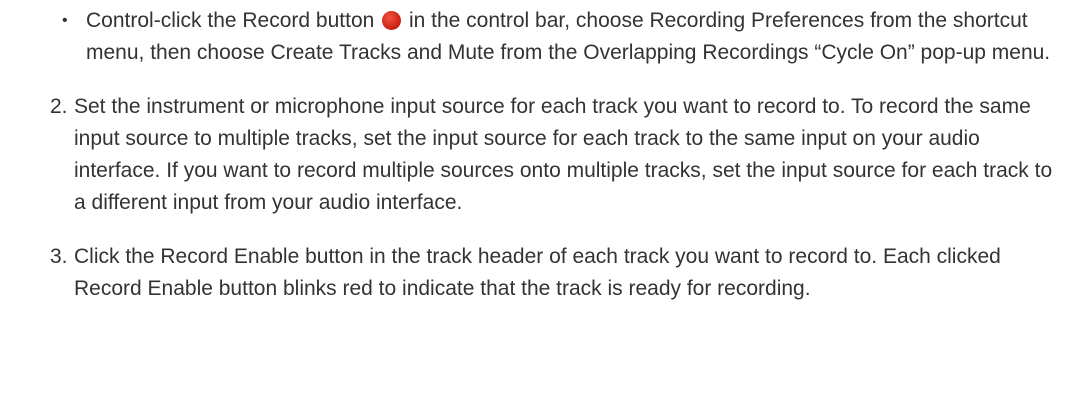 The height and width of the screenshot is (409, 1080). What do you see at coordinates (233, 20) in the screenshot?
I see `bullet-text-before-icon: Control-click the Record button` at bounding box center [233, 20].